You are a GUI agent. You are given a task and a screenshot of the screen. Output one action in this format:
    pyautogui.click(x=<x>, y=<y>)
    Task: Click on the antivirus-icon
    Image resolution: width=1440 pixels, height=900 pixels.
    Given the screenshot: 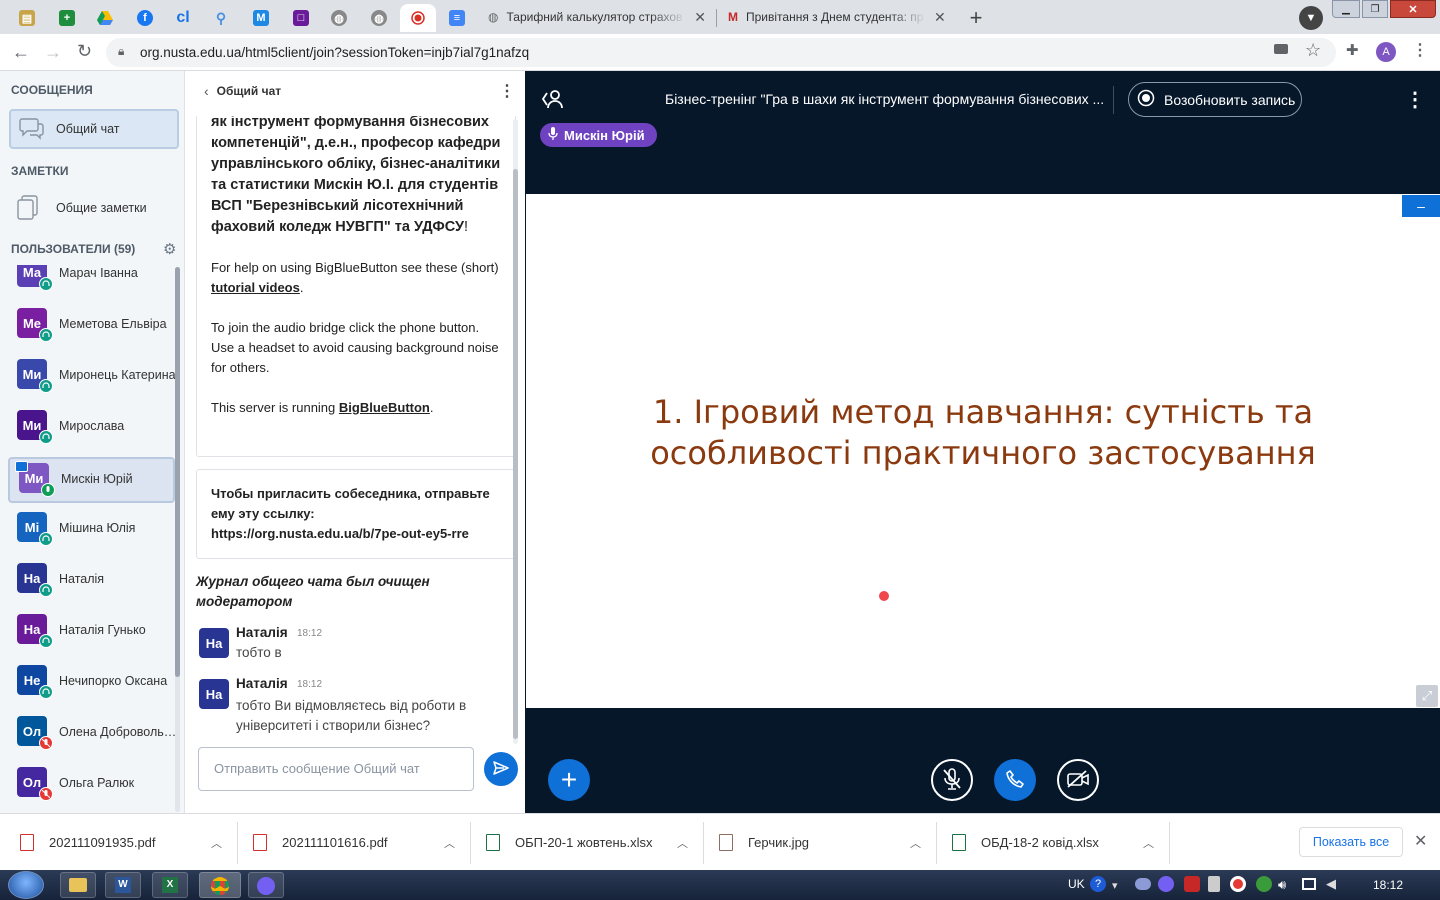 What is the action you would take?
    pyautogui.click(x=1192, y=884)
    